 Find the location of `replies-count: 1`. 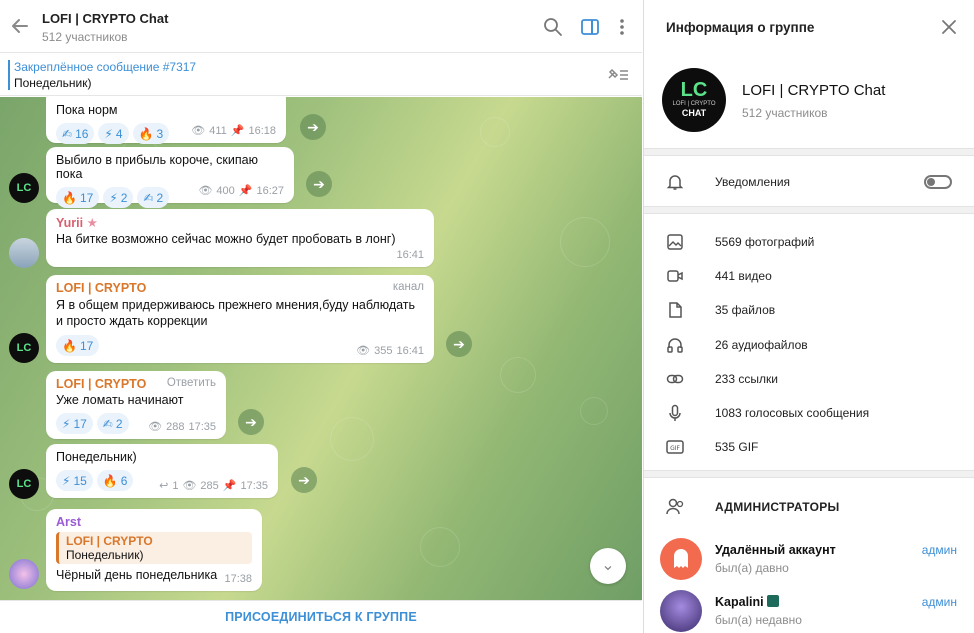

replies-count: 1 is located at coordinates (175, 486).